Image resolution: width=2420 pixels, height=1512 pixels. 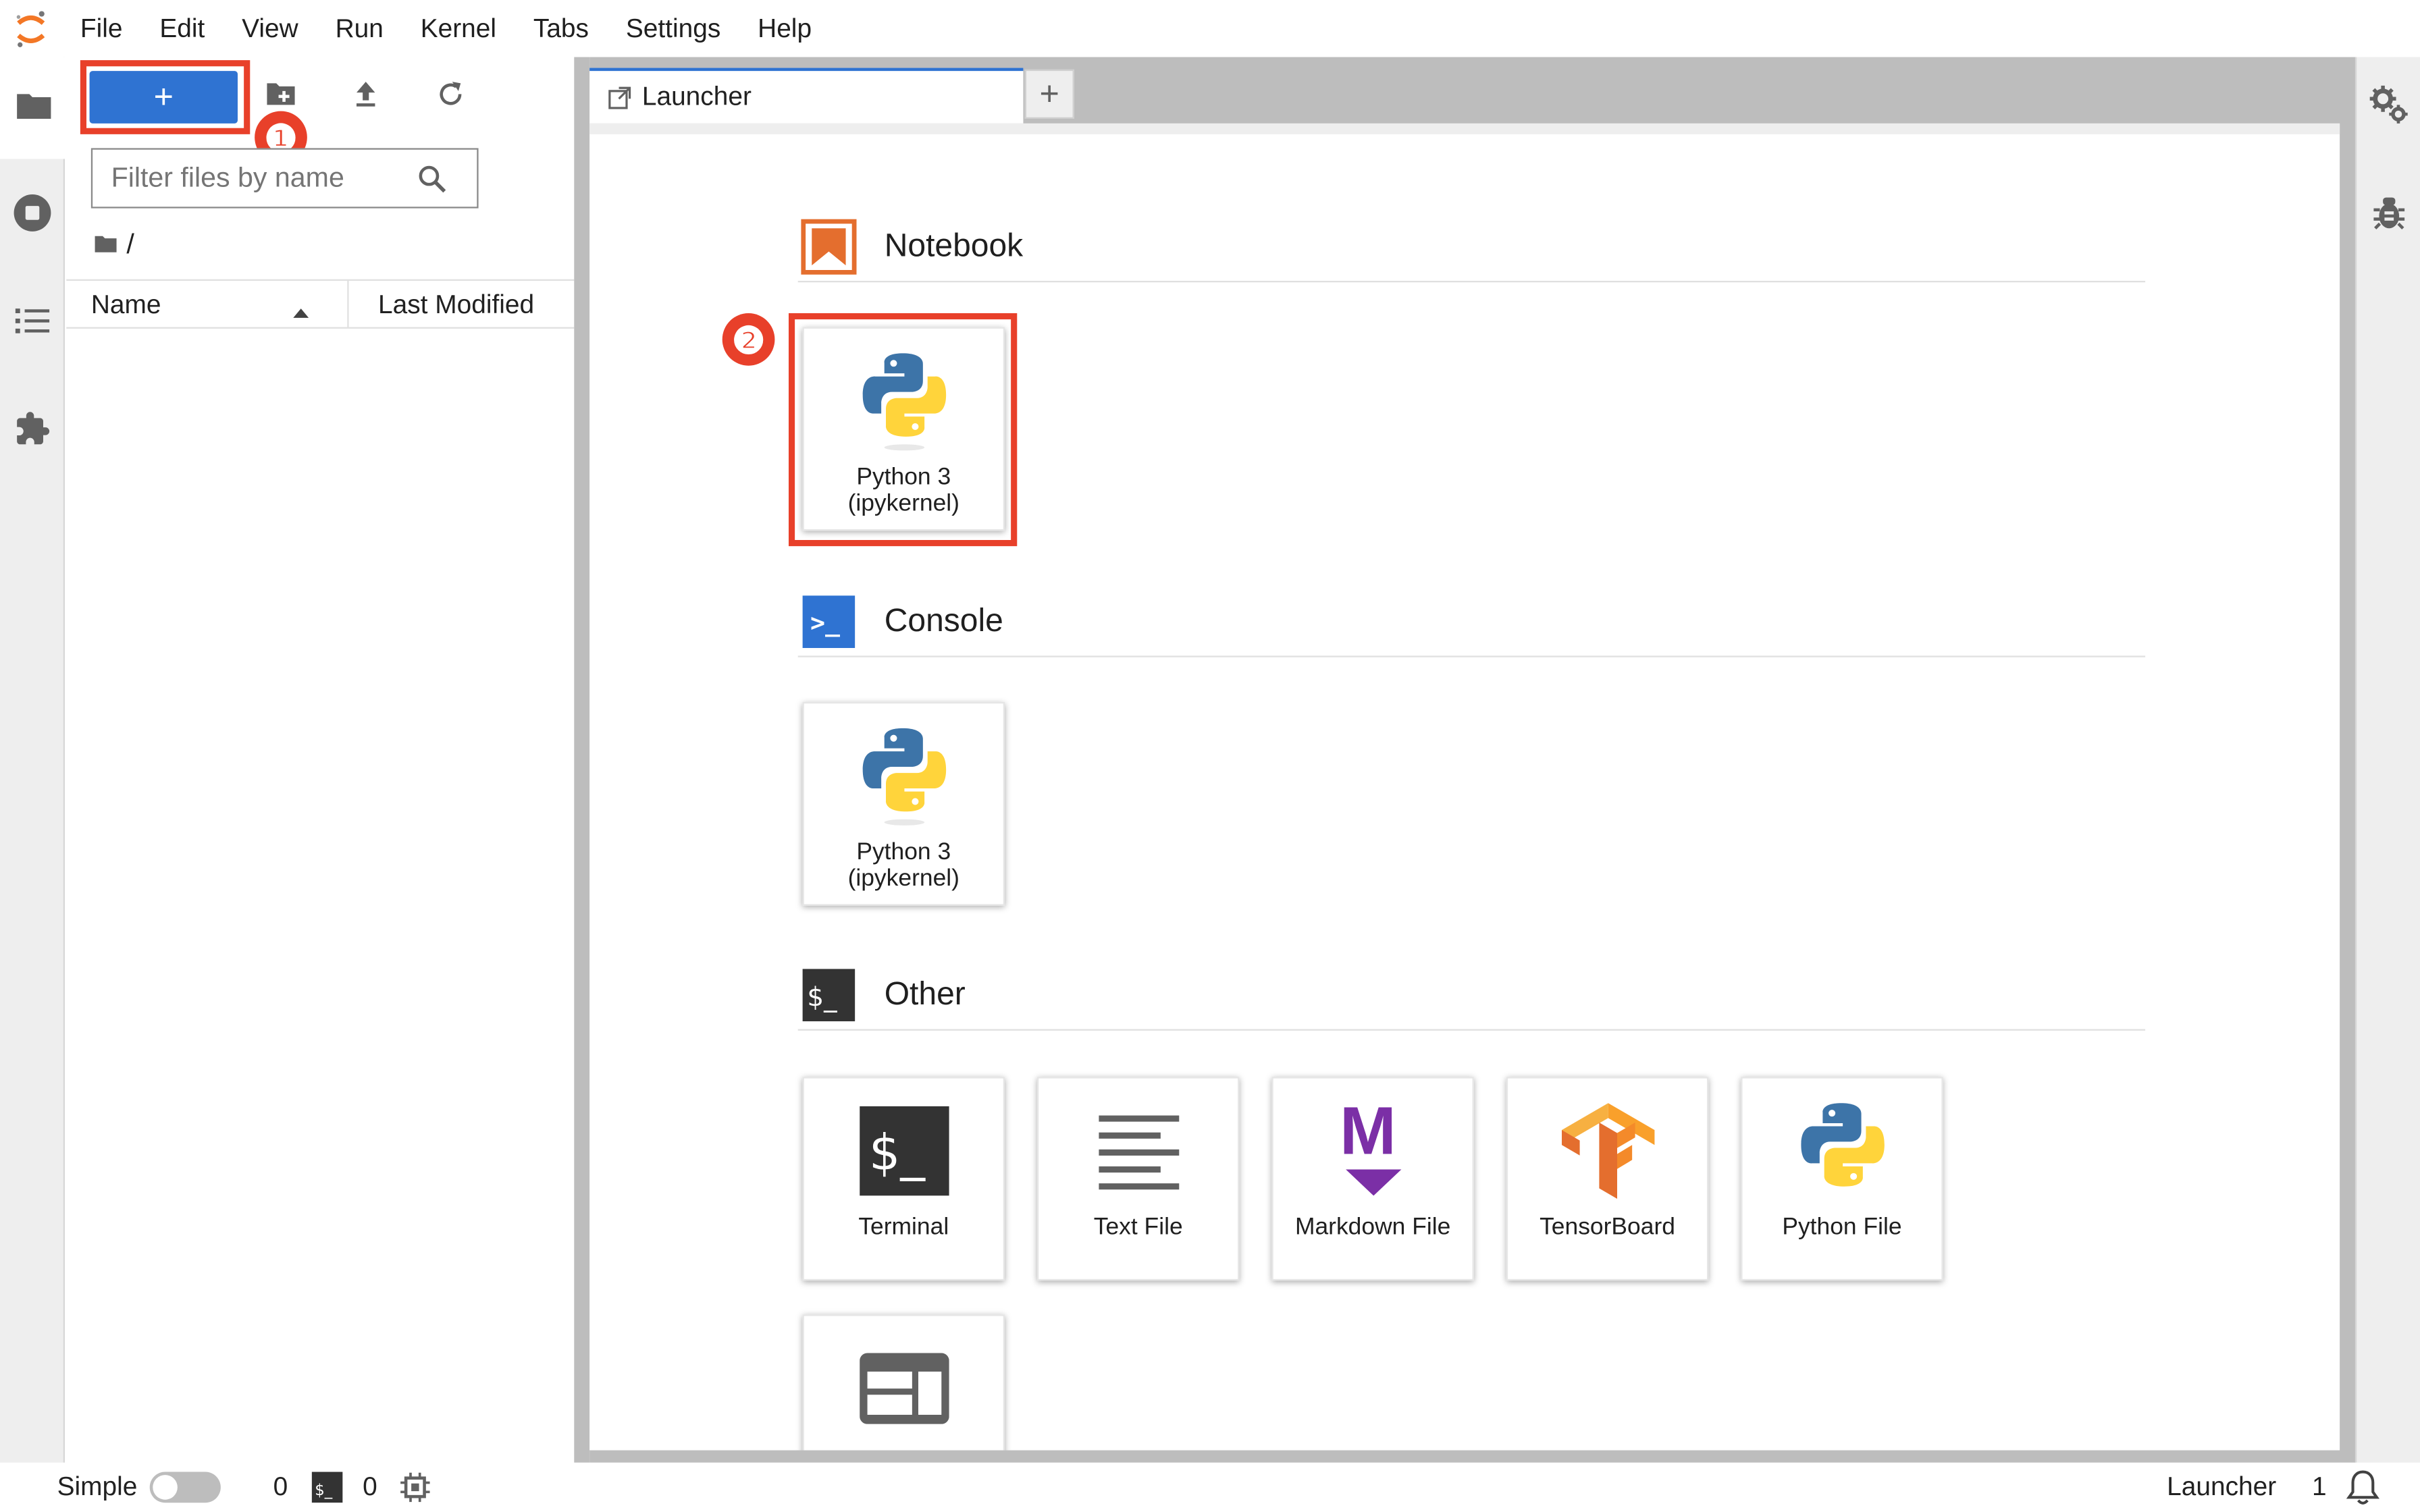 I want to click on sidebar-item-toc, so click(x=32, y=324).